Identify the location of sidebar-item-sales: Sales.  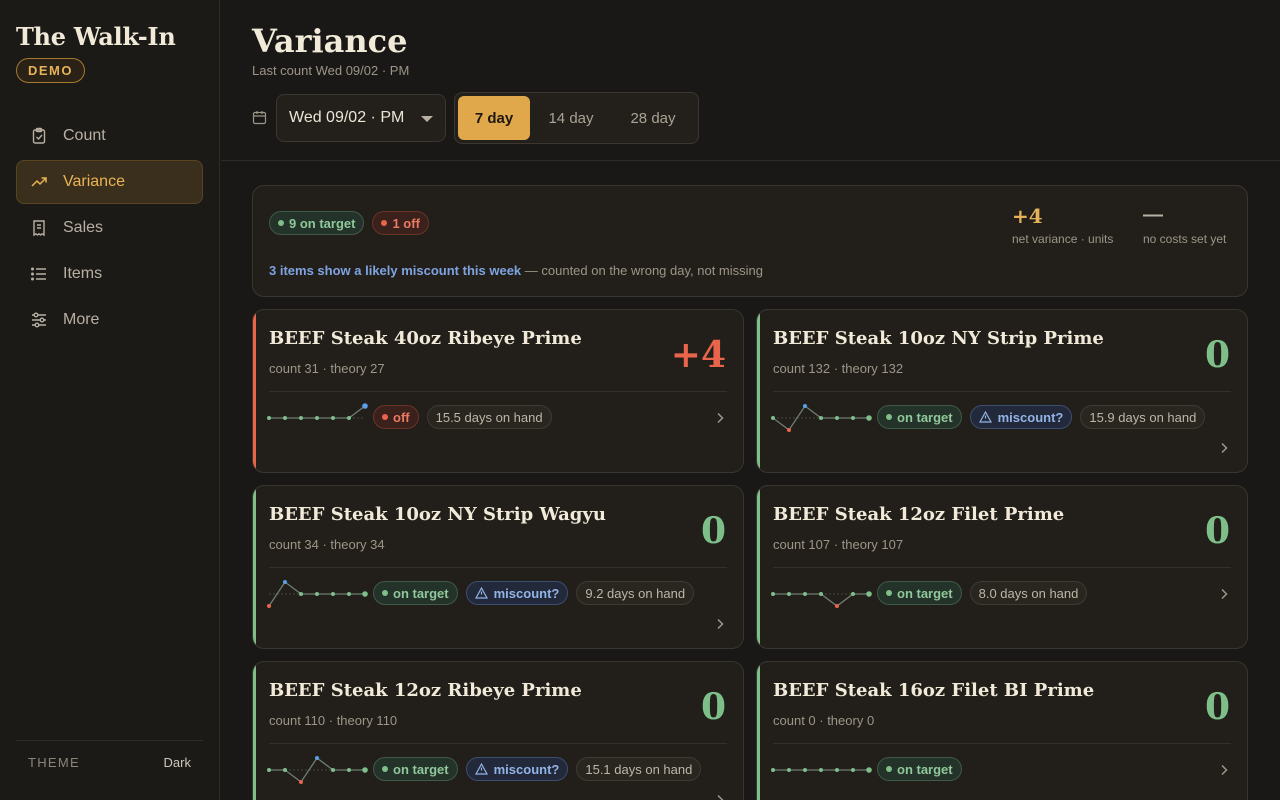
(109, 228).